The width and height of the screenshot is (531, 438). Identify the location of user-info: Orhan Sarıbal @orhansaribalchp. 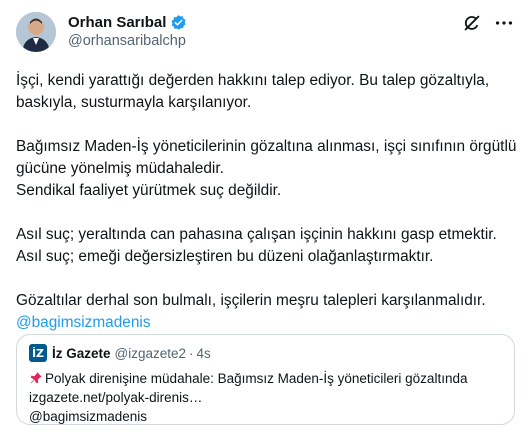
(127, 30).